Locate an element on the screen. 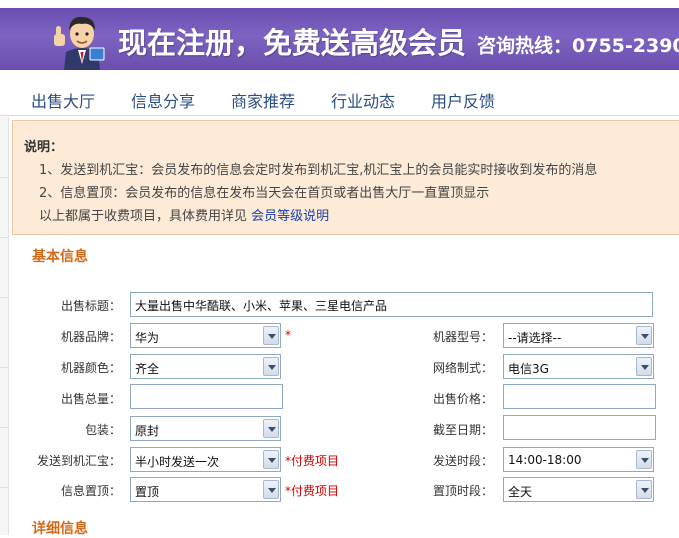 The image size is (679, 538). pin-top-select: 置顶 is located at coordinates (205, 489).